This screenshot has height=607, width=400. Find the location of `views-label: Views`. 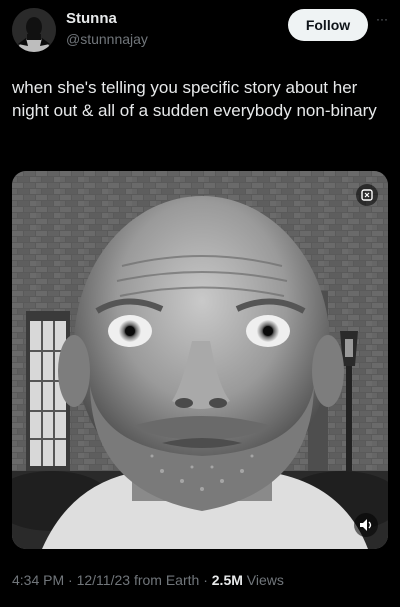

views-label: Views is located at coordinates (263, 580).